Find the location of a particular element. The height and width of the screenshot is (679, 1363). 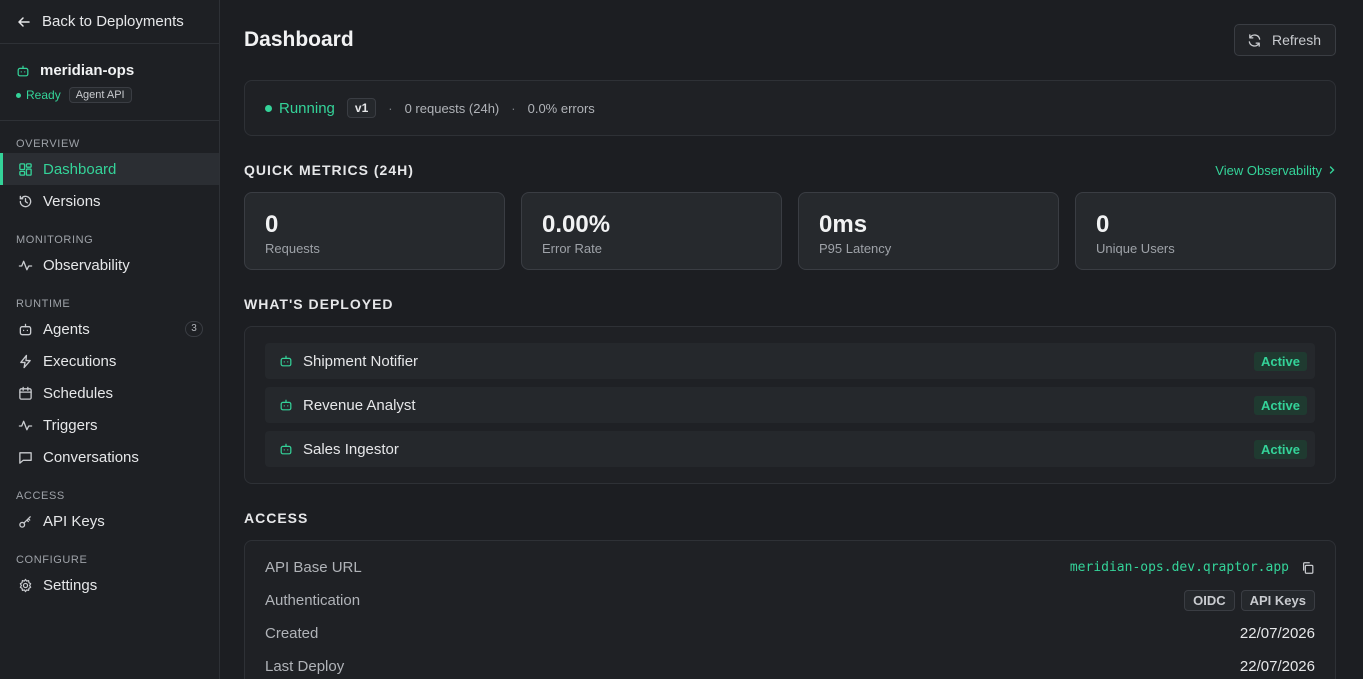

version-chip: v1 is located at coordinates (361, 108).